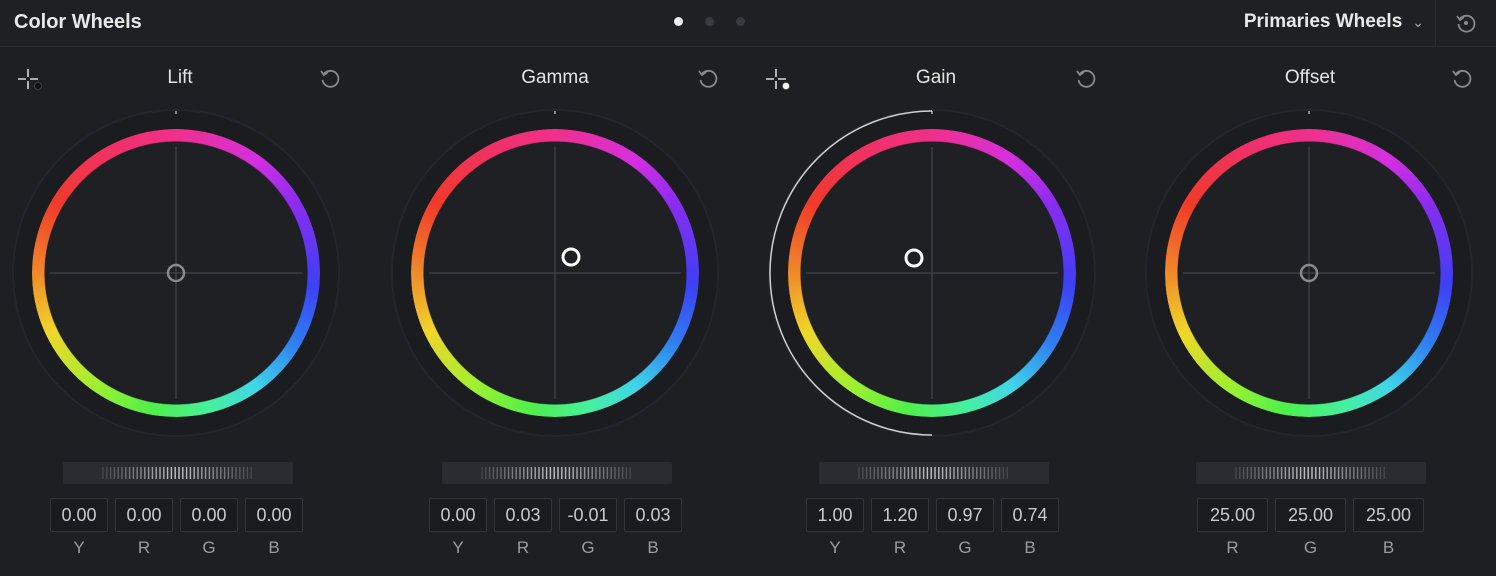  Describe the element at coordinates (180, 77) in the screenshot. I see `wheel-title: Lift` at that location.